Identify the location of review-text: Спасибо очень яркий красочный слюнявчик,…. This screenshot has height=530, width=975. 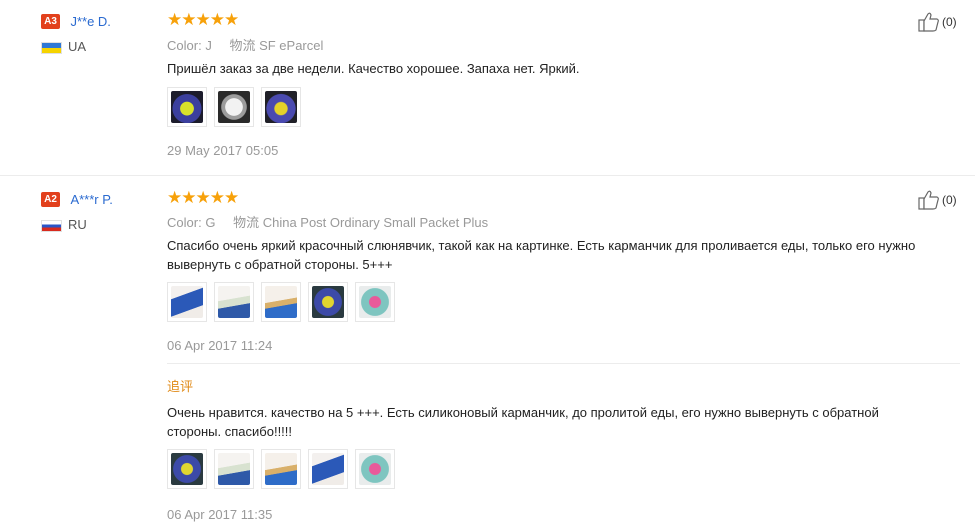
(541, 255).